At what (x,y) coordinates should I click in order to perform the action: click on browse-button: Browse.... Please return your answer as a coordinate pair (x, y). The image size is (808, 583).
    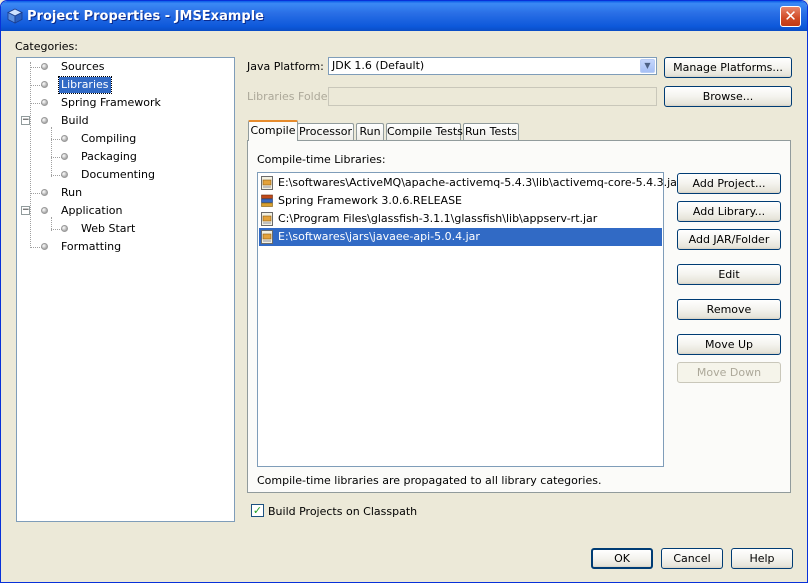
    Looking at the image, I should click on (728, 96).